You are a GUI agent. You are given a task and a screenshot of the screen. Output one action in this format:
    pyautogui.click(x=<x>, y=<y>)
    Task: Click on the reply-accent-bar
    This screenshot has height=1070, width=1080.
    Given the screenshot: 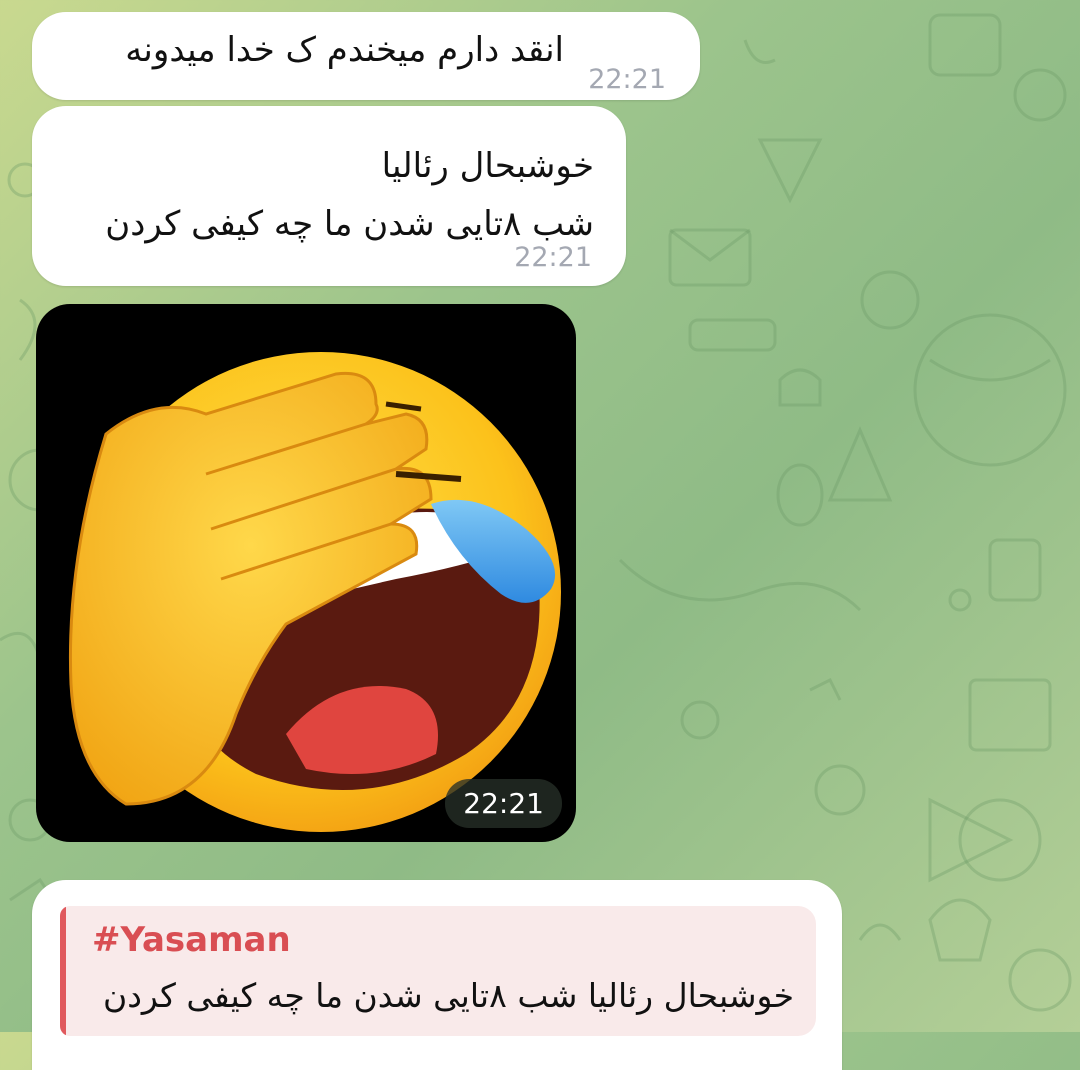 What is the action you would take?
    pyautogui.click(x=63, y=971)
    